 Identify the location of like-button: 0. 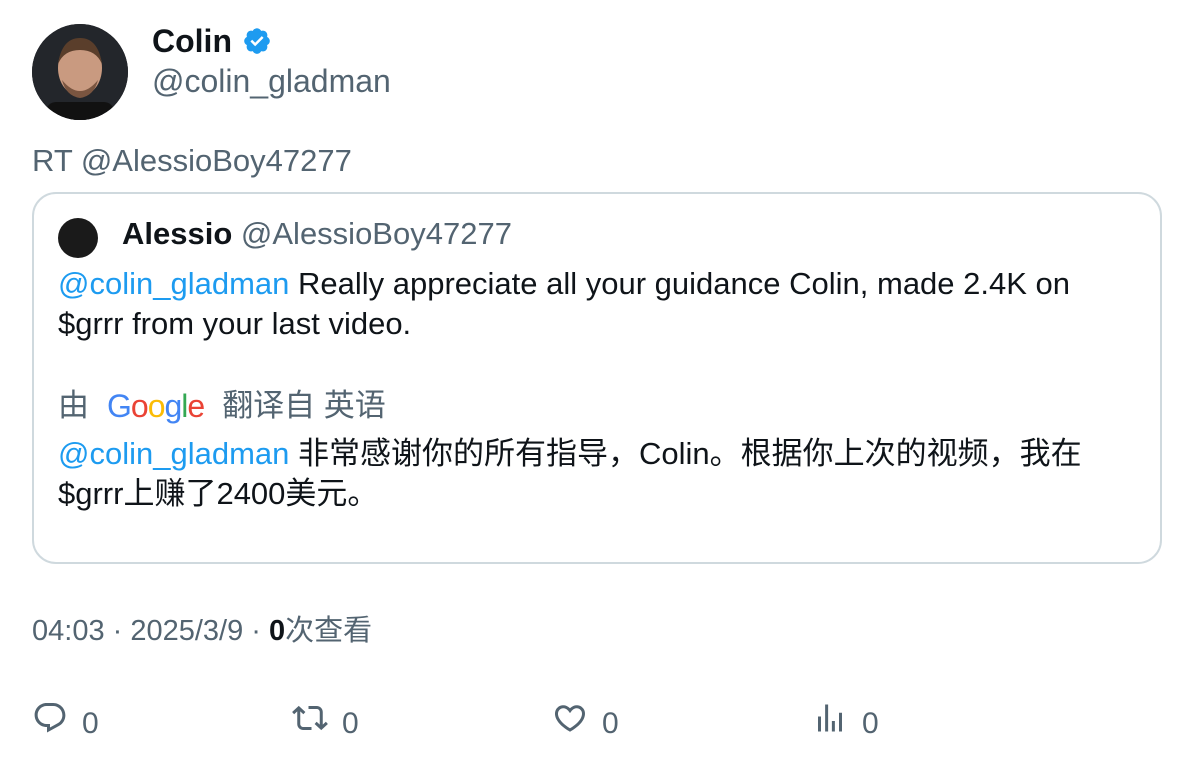
(585, 723).